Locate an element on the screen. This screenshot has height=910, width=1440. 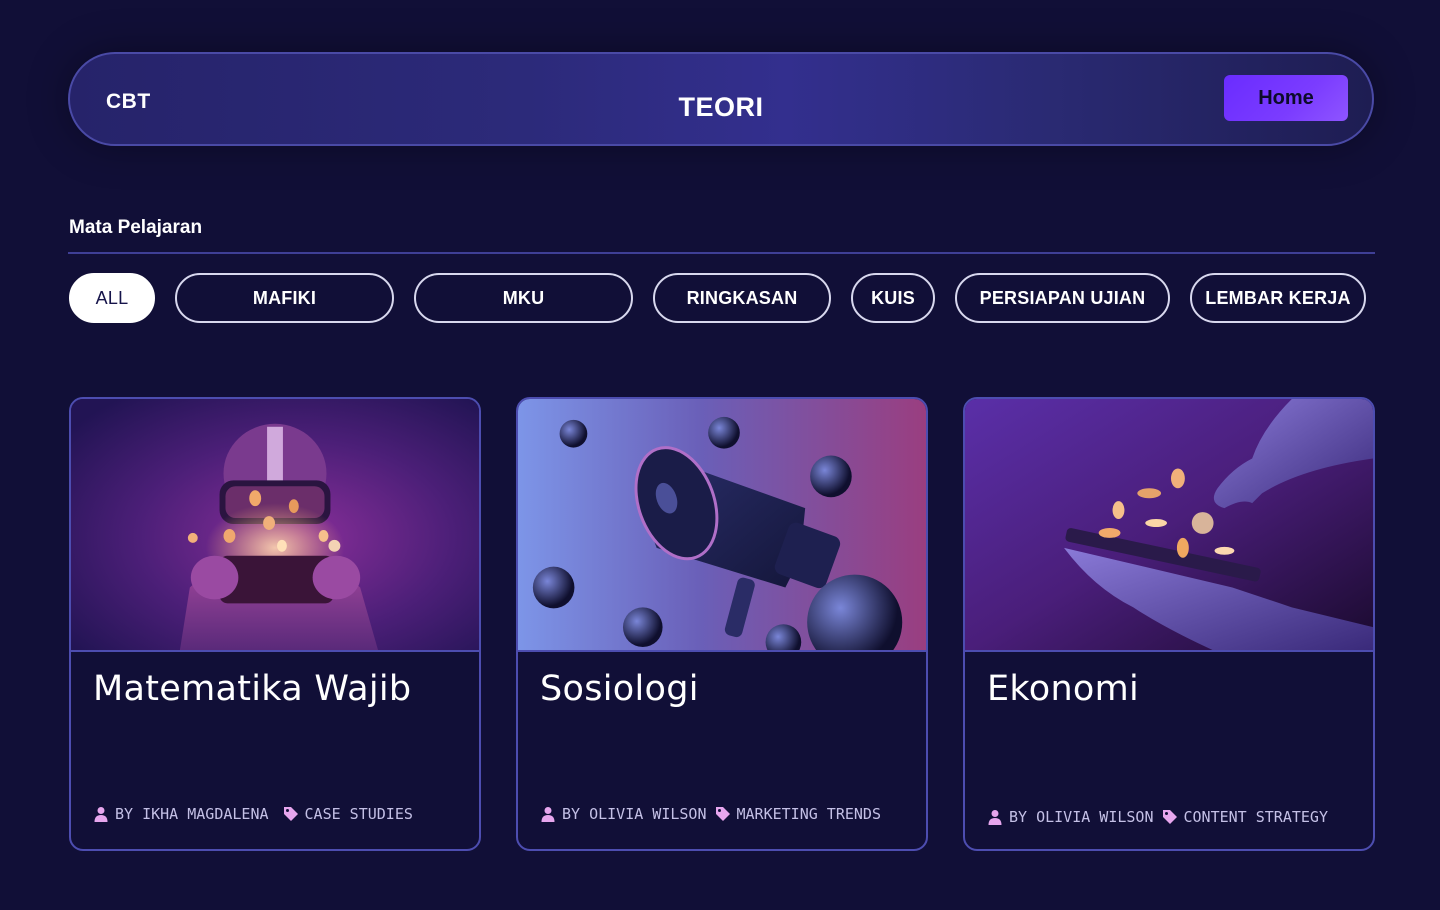
card-title: Sosiologi is located at coordinates (619, 689).